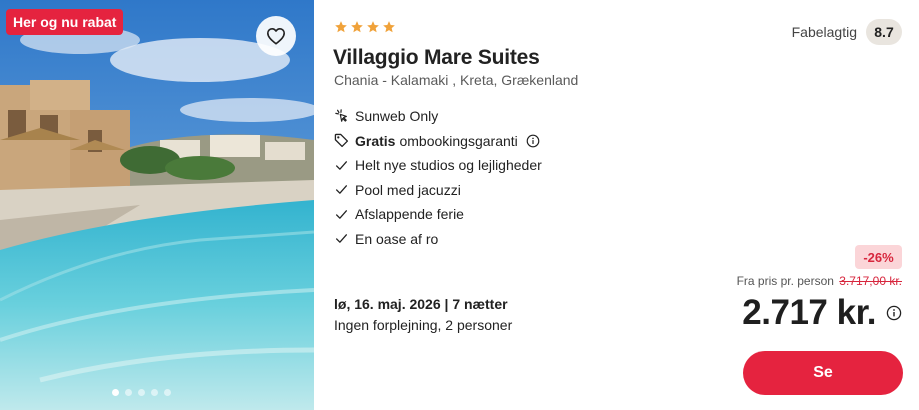  Describe the element at coordinates (423, 325) in the screenshot. I see `trip-board: Ingen forplejning, 2 personer` at that location.